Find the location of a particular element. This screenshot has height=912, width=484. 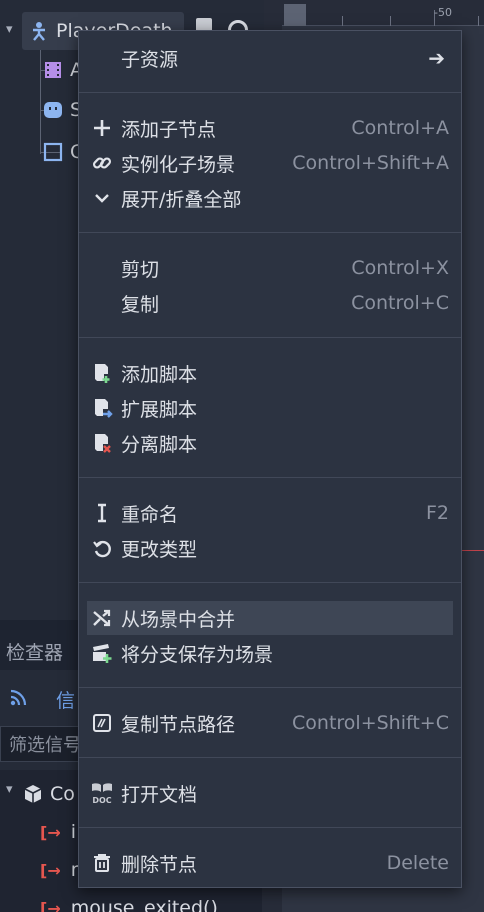

menu-shortcut: Delete is located at coordinates (417, 863).